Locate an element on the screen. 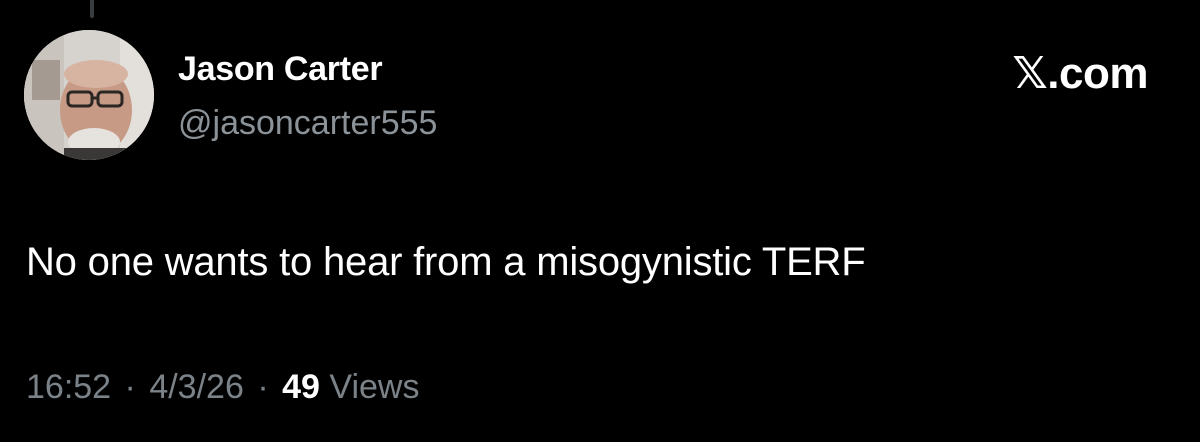 The image size is (1200, 442). thread-connector-line is located at coordinates (92, 9).